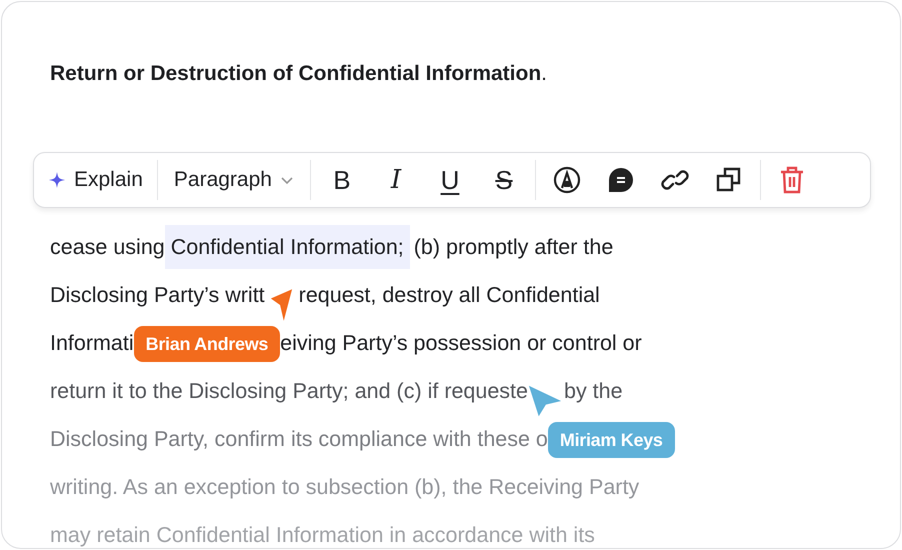 Image resolution: width=902 pixels, height=550 pixels. Describe the element at coordinates (299, 439) in the screenshot. I see `paragraph-text: Disclosing Party, confirm its compliance with these o` at that location.